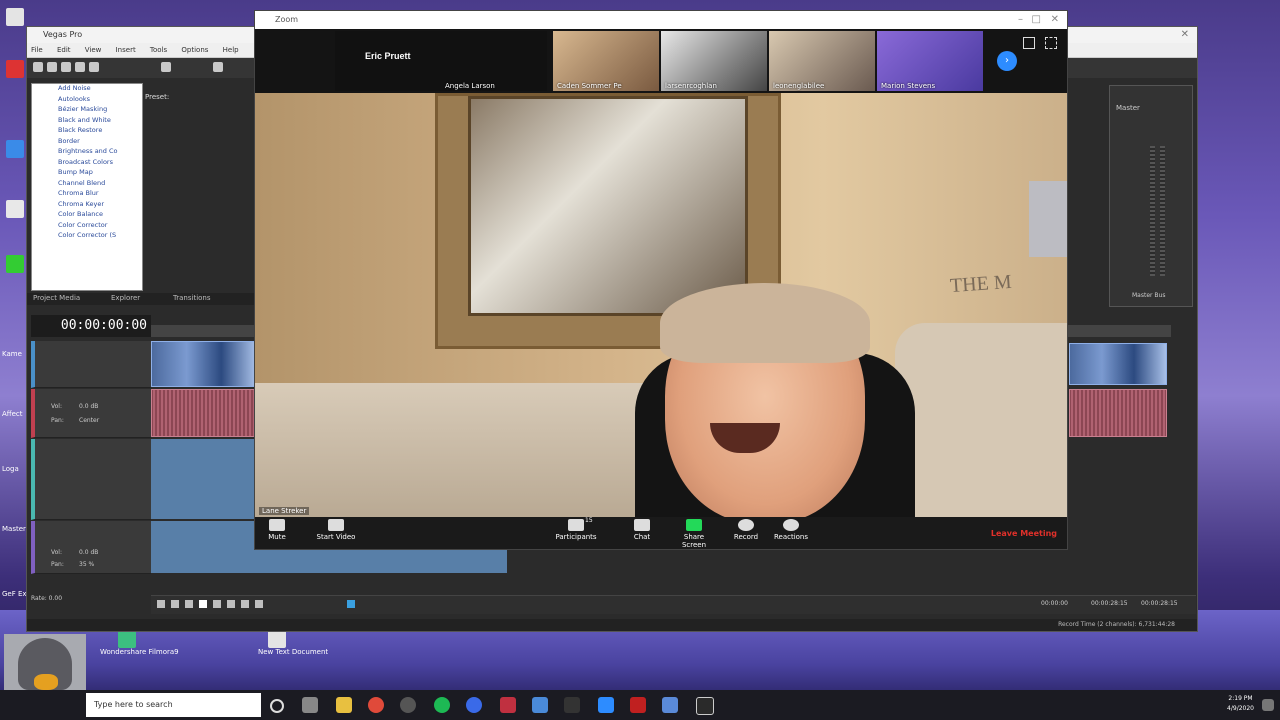 Image resolution: width=1280 pixels, height=720 pixels. I want to click on maximize-icon: □, so click(1036, 20).